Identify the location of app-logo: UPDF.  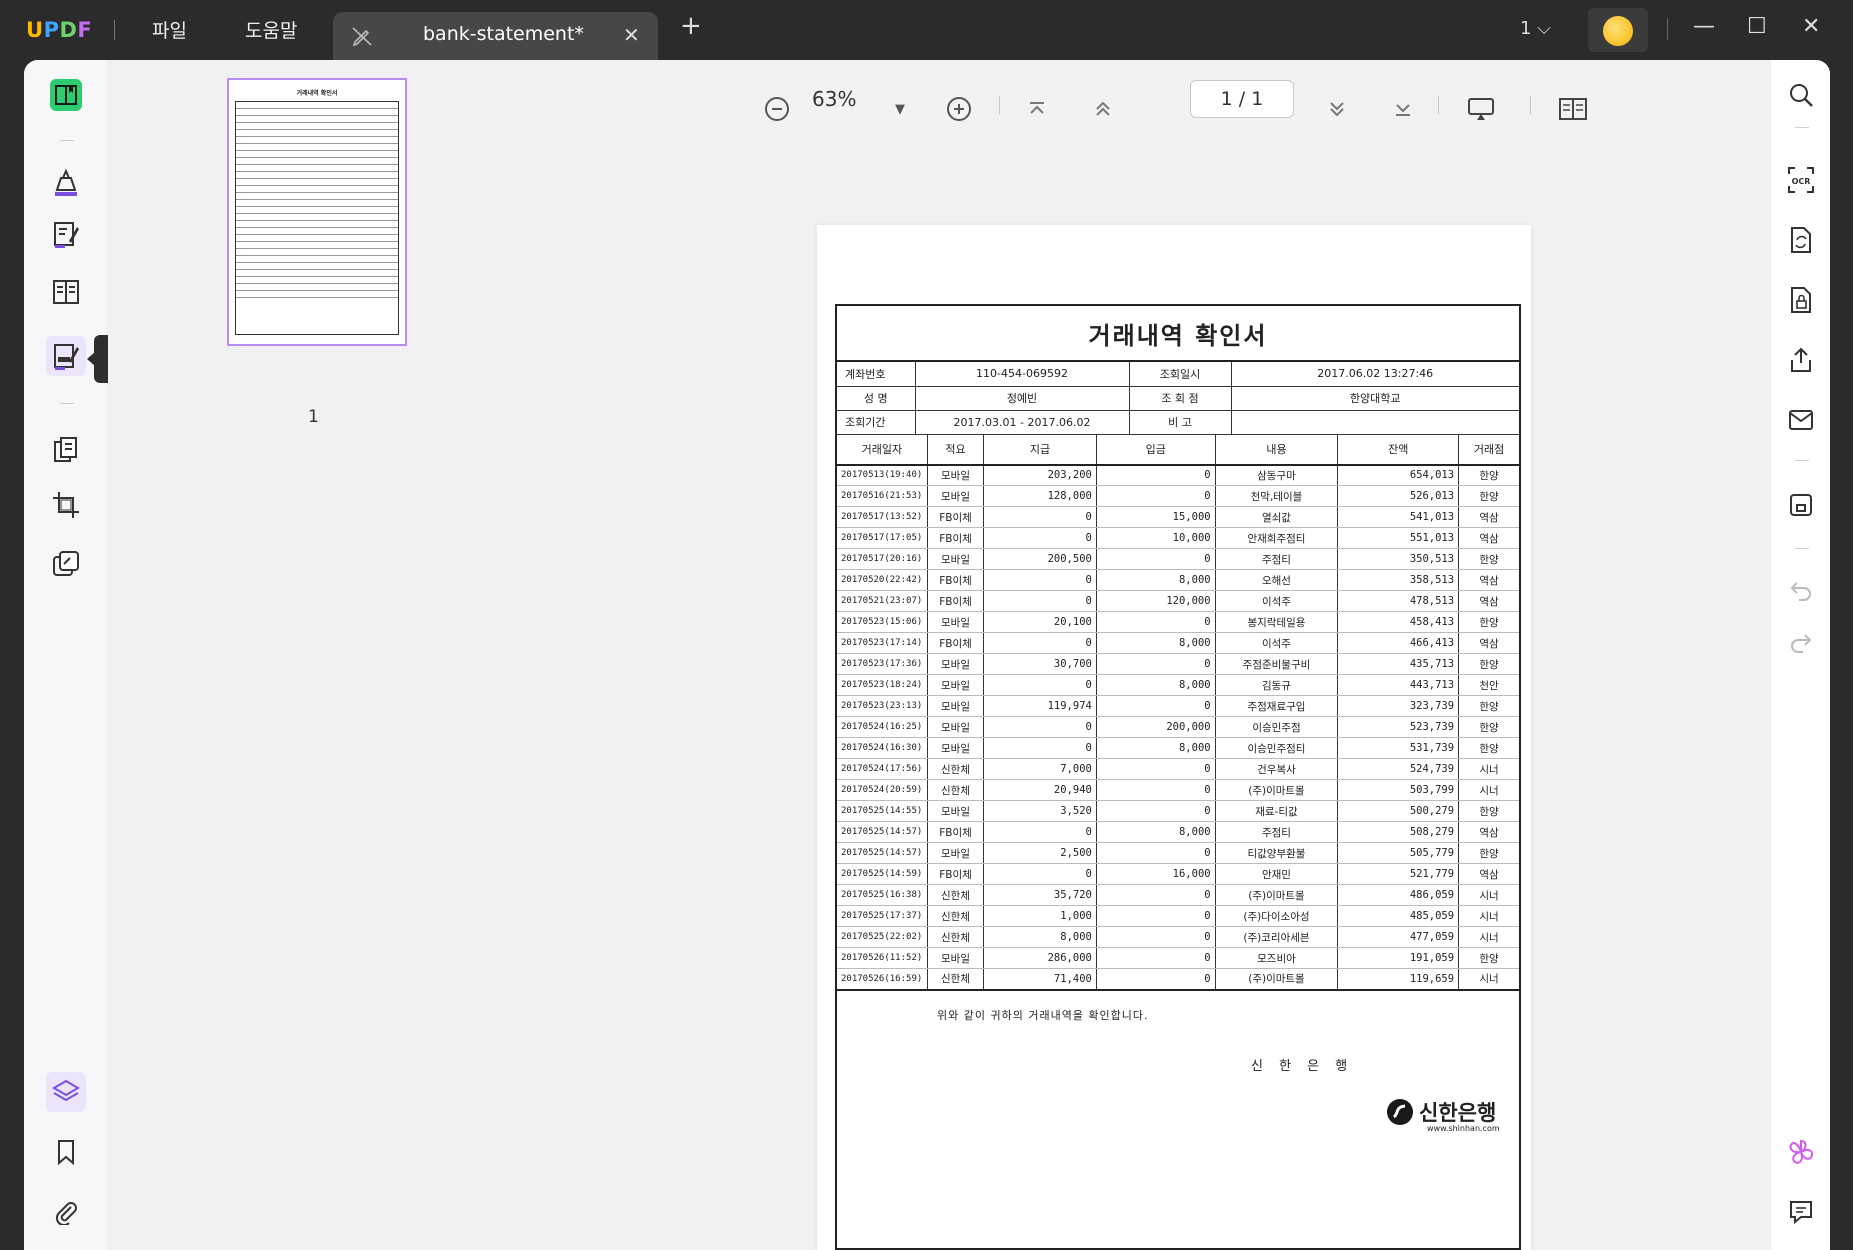
(59, 30).